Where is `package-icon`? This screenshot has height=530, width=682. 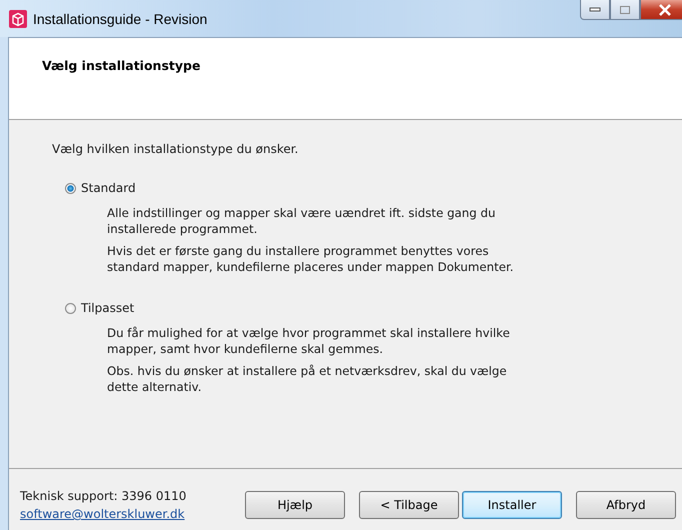 package-icon is located at coordinates (18, 19).